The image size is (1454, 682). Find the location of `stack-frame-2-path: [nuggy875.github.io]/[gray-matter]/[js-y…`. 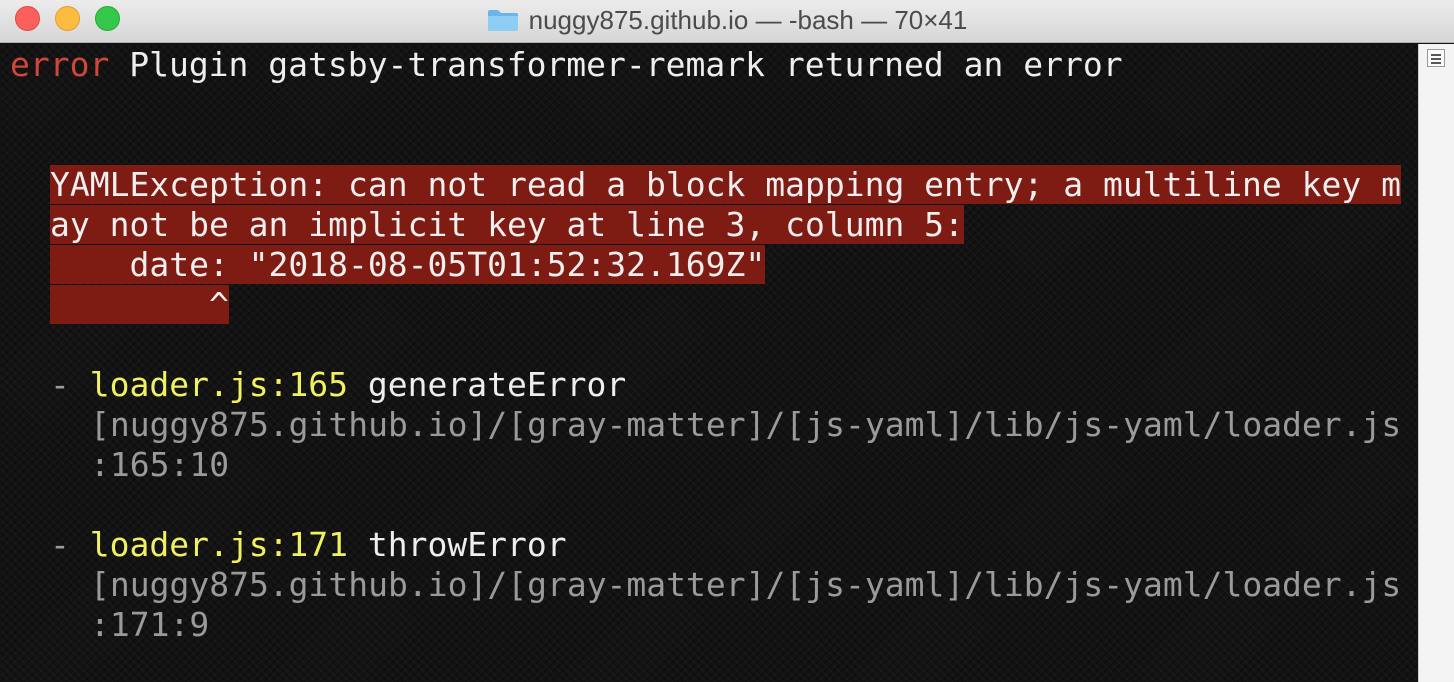

stack-frame-2-path: [nuggy875.github.io]/[gray-matter]/[js-y… is located at coordinates (746, 584).